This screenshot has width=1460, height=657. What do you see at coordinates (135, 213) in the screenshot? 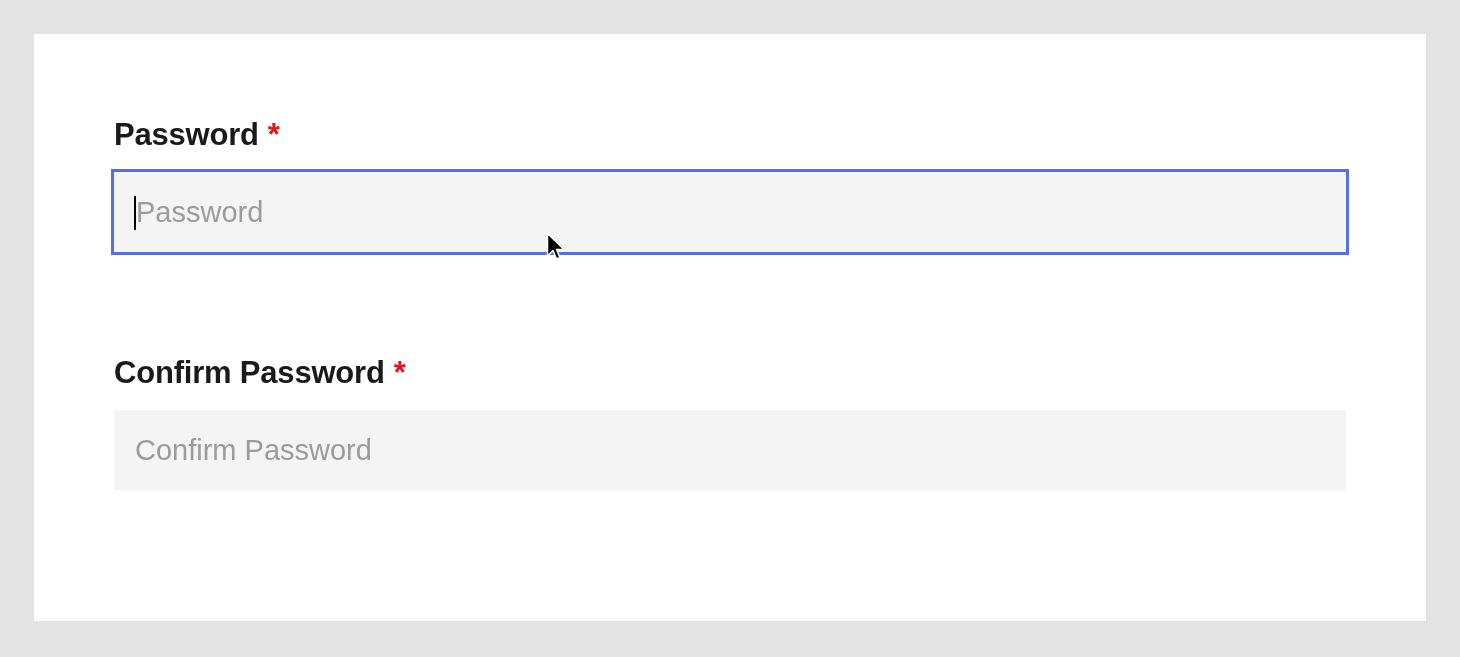
I see `text-cursor-icon` at bounding box center [135, 213].